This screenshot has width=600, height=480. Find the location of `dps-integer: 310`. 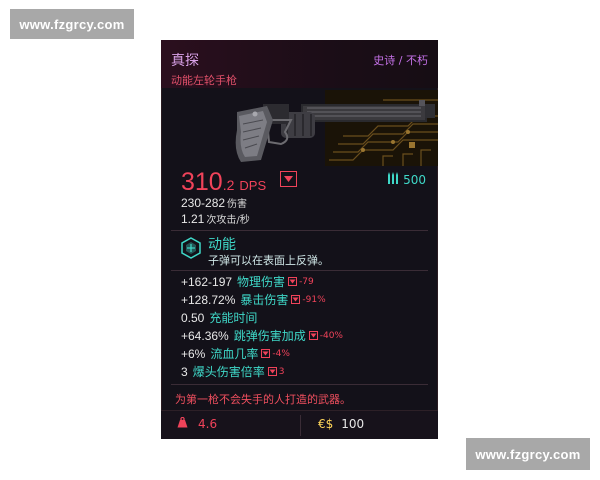

dps-integer: 310 is located at coordinates (202, 182).